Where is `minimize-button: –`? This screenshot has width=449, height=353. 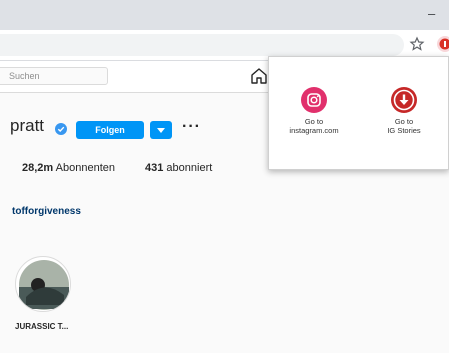 minimize-button: – is located at coordinates (431, 13).